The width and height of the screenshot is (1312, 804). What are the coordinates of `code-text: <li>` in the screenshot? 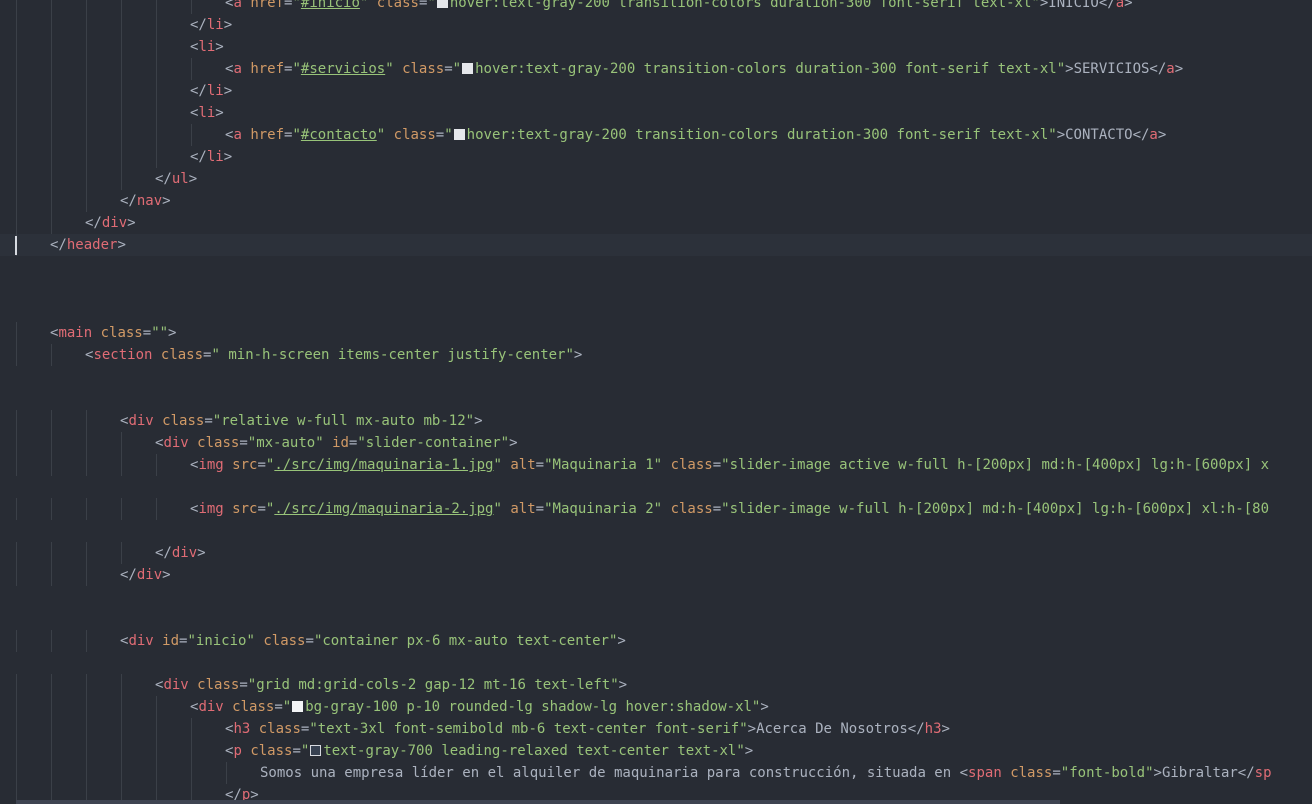 It's located at (207, 47).